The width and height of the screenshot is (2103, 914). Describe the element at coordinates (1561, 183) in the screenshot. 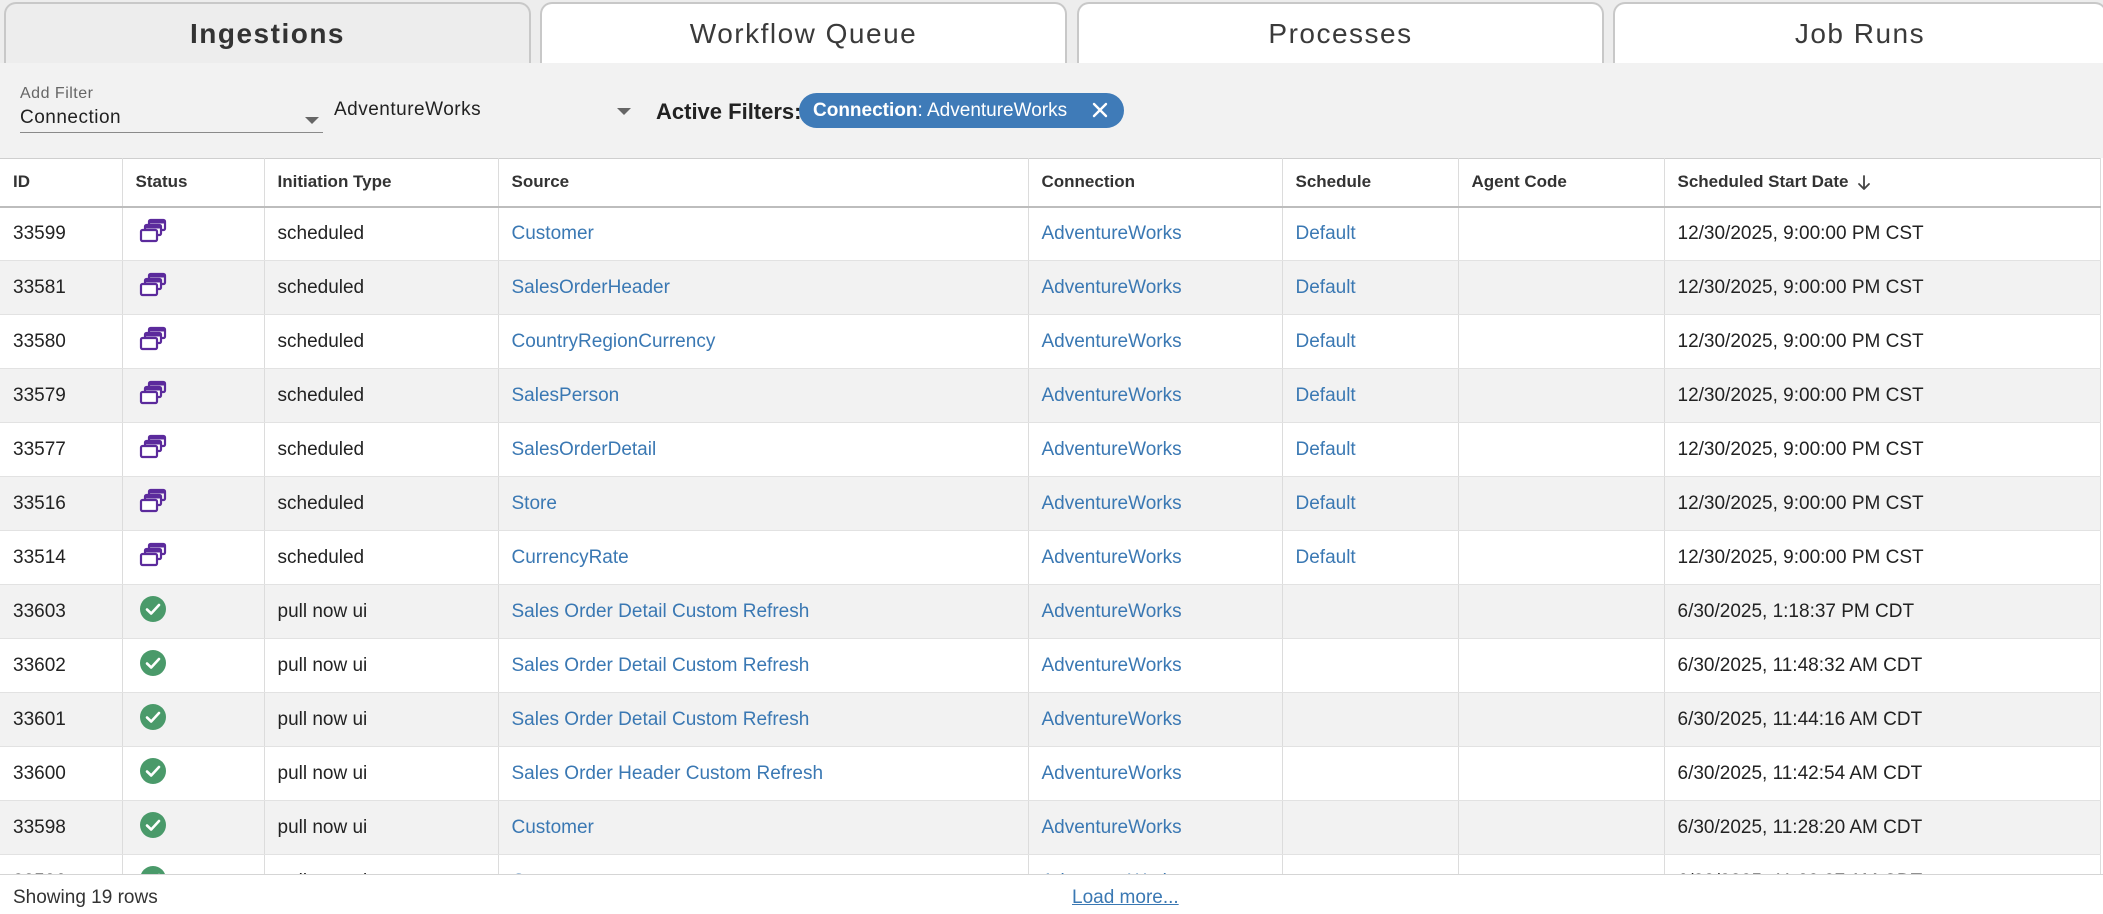

I see `column-header-agent-code: Agent Code` at that location.